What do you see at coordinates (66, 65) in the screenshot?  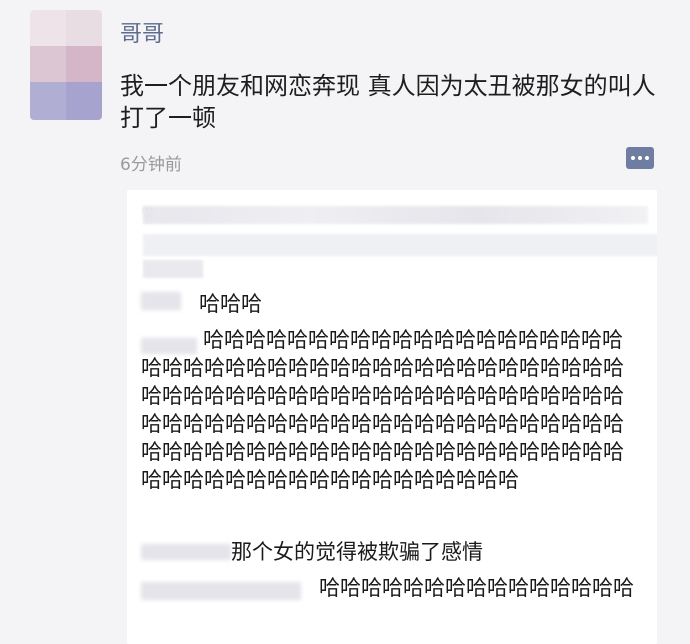 I see `avatar` at bounding box center [66, 65].